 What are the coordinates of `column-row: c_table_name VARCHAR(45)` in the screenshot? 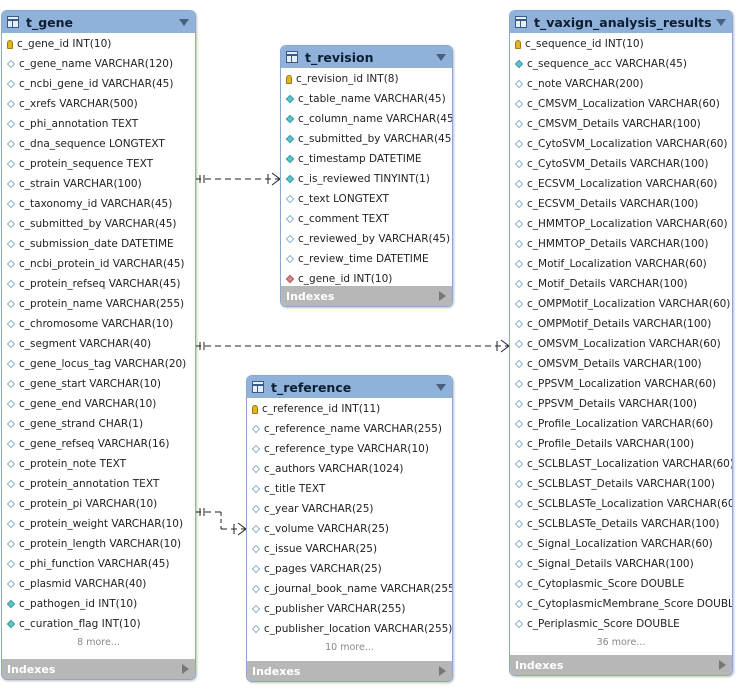 It's located at (366, 99).